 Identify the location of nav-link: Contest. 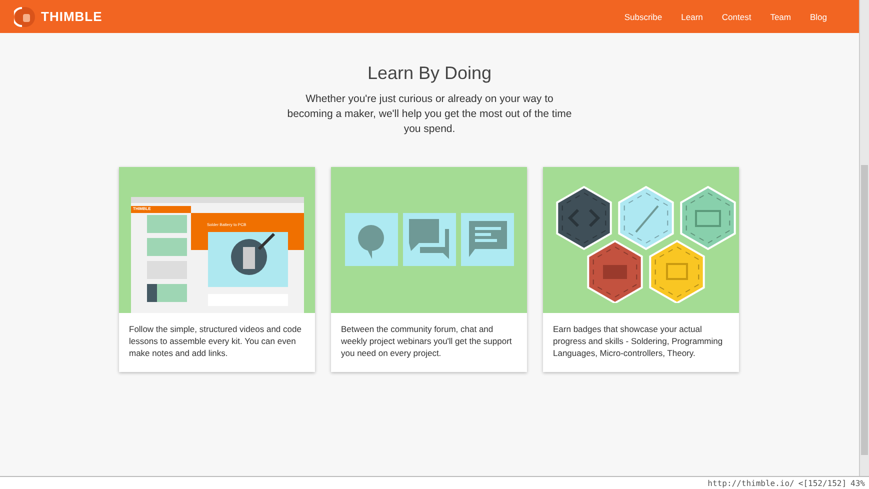
(737, 17).